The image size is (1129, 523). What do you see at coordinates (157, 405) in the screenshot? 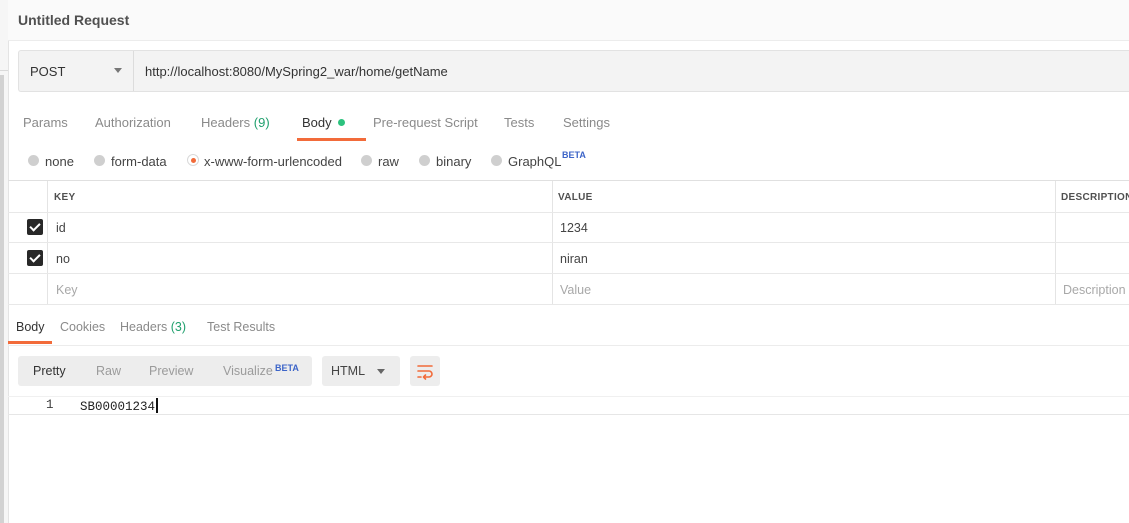
I see `text-cursor` at bounding box center [157, 405].